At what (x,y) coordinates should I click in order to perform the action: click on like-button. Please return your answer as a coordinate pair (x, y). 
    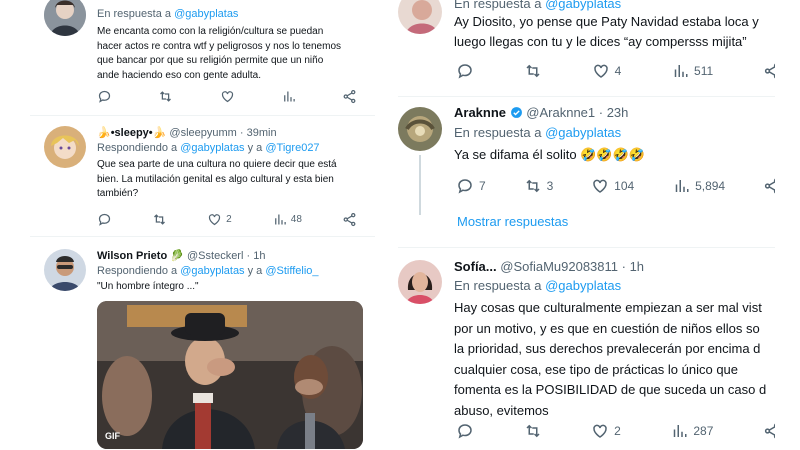
    Looking at the image, I should click on (227, 96).